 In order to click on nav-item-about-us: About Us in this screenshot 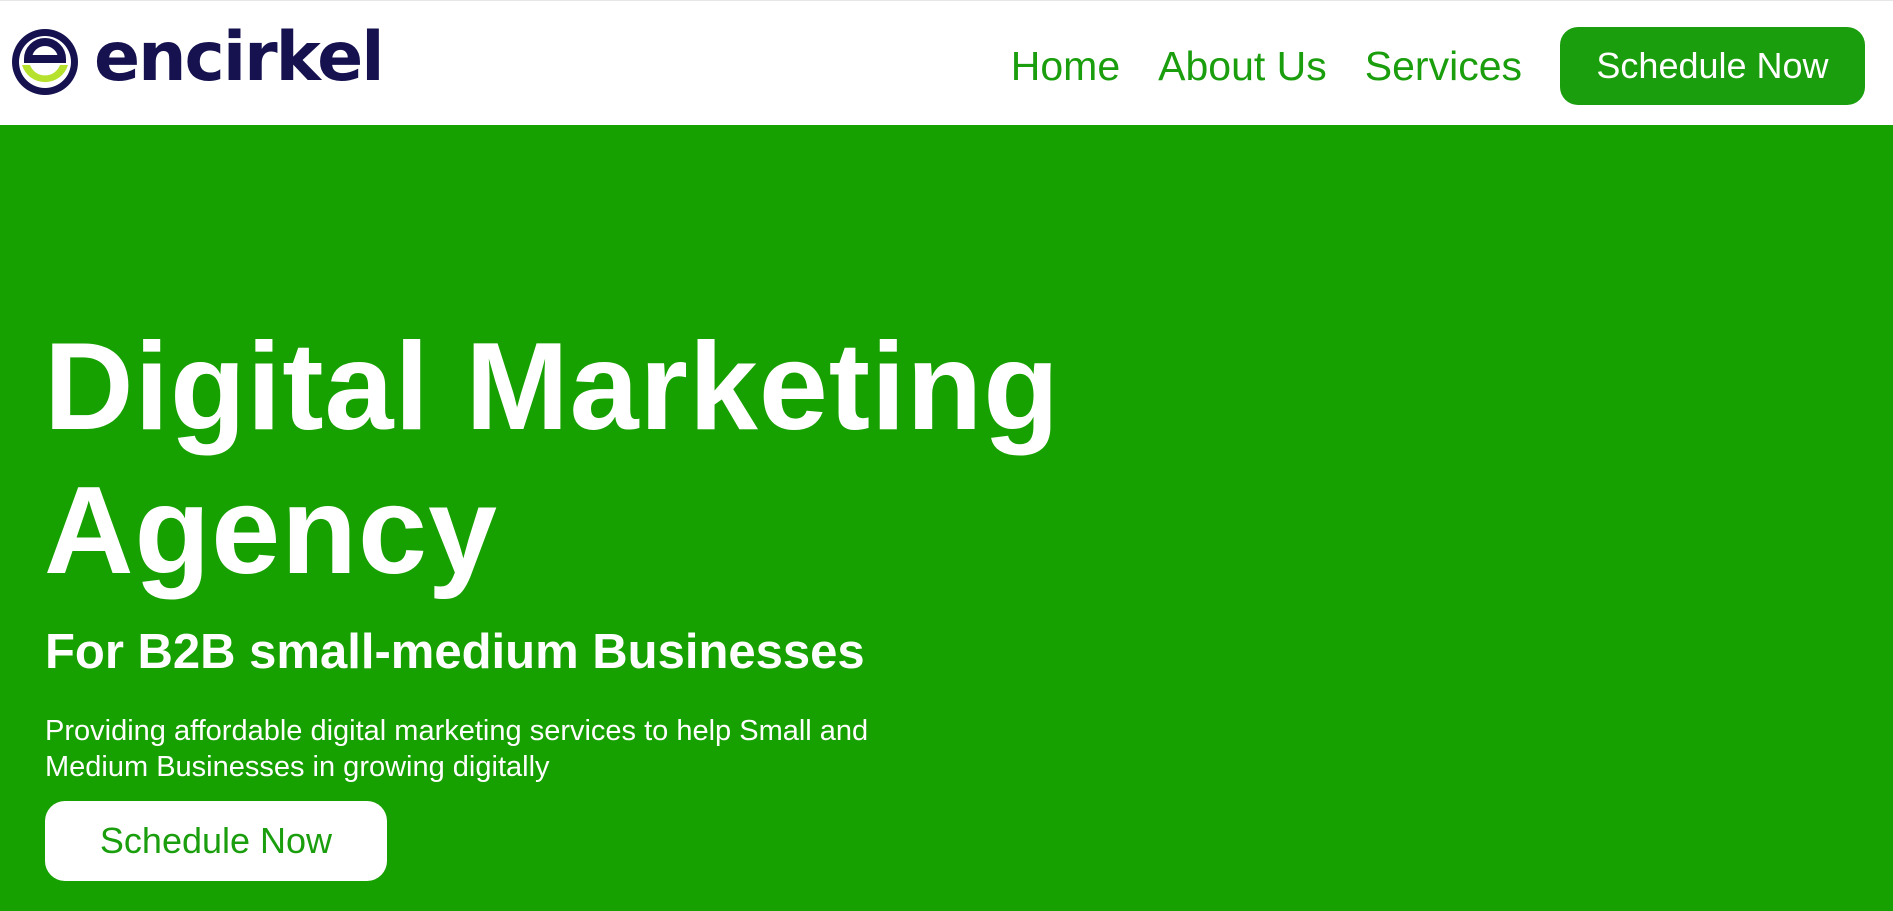, I will do `click(1242, 66)`.